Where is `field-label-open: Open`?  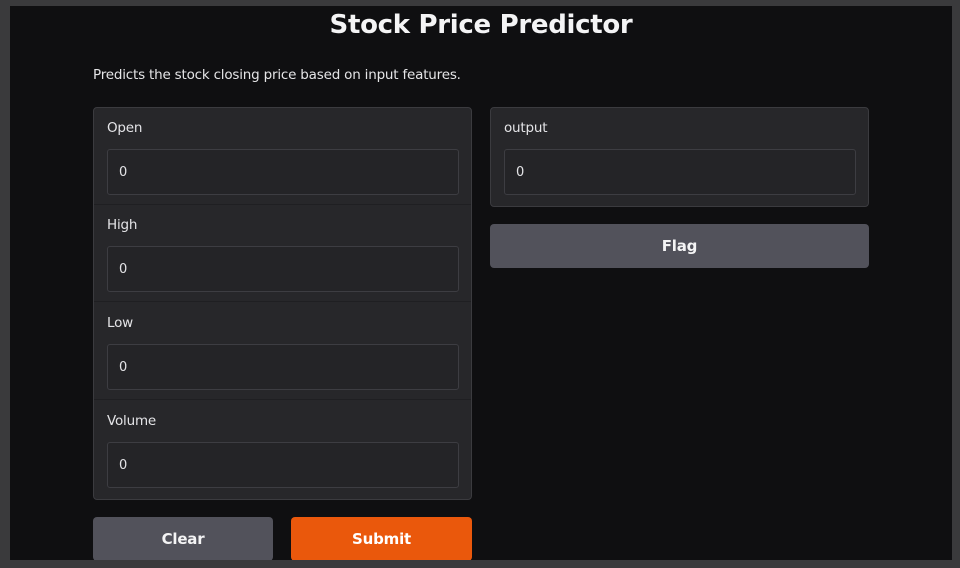
field-label-open: Open is located at coordinates (125, 128).